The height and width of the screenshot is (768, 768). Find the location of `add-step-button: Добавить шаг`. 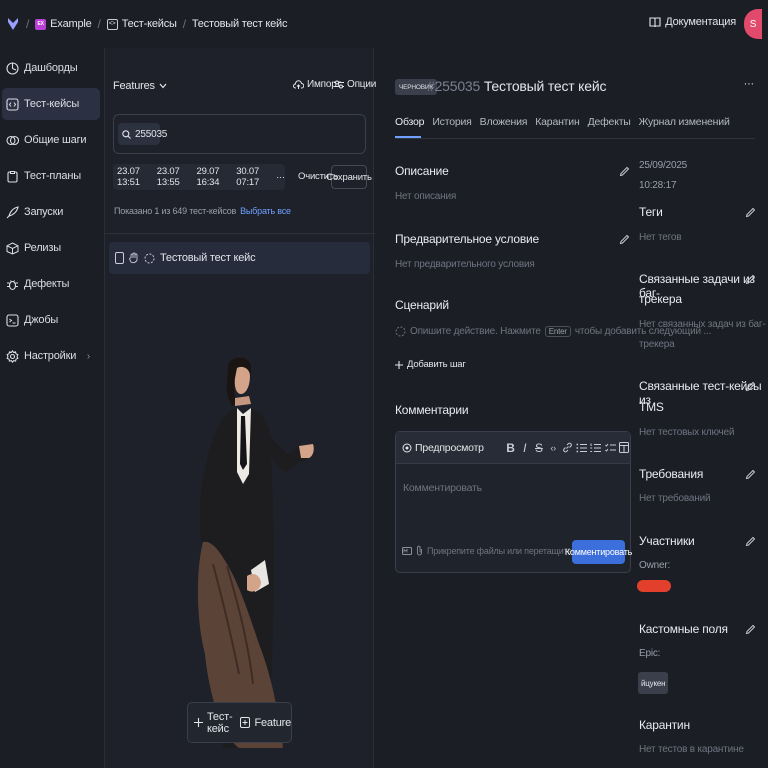

add-step-button: Добавить шаг is located at coordinates (430, 364).